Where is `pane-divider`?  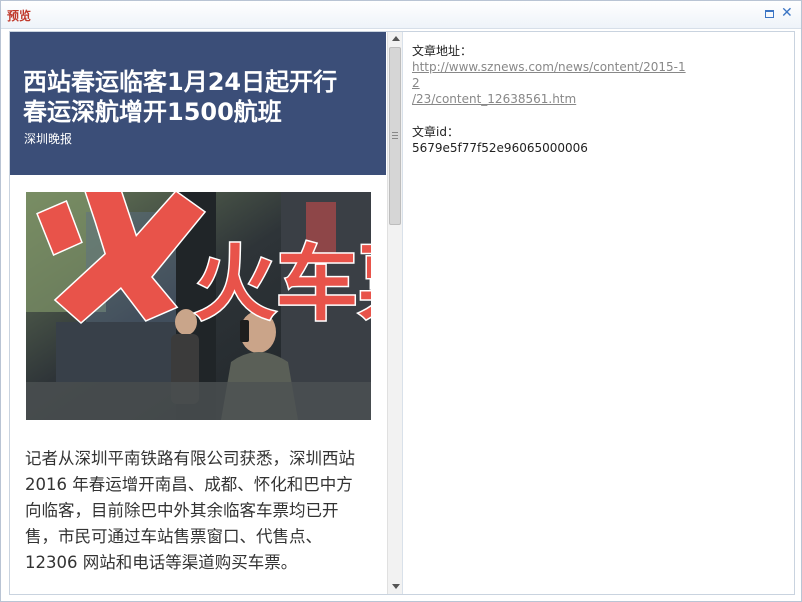
pane-divider is located at coordinates (402, 313).